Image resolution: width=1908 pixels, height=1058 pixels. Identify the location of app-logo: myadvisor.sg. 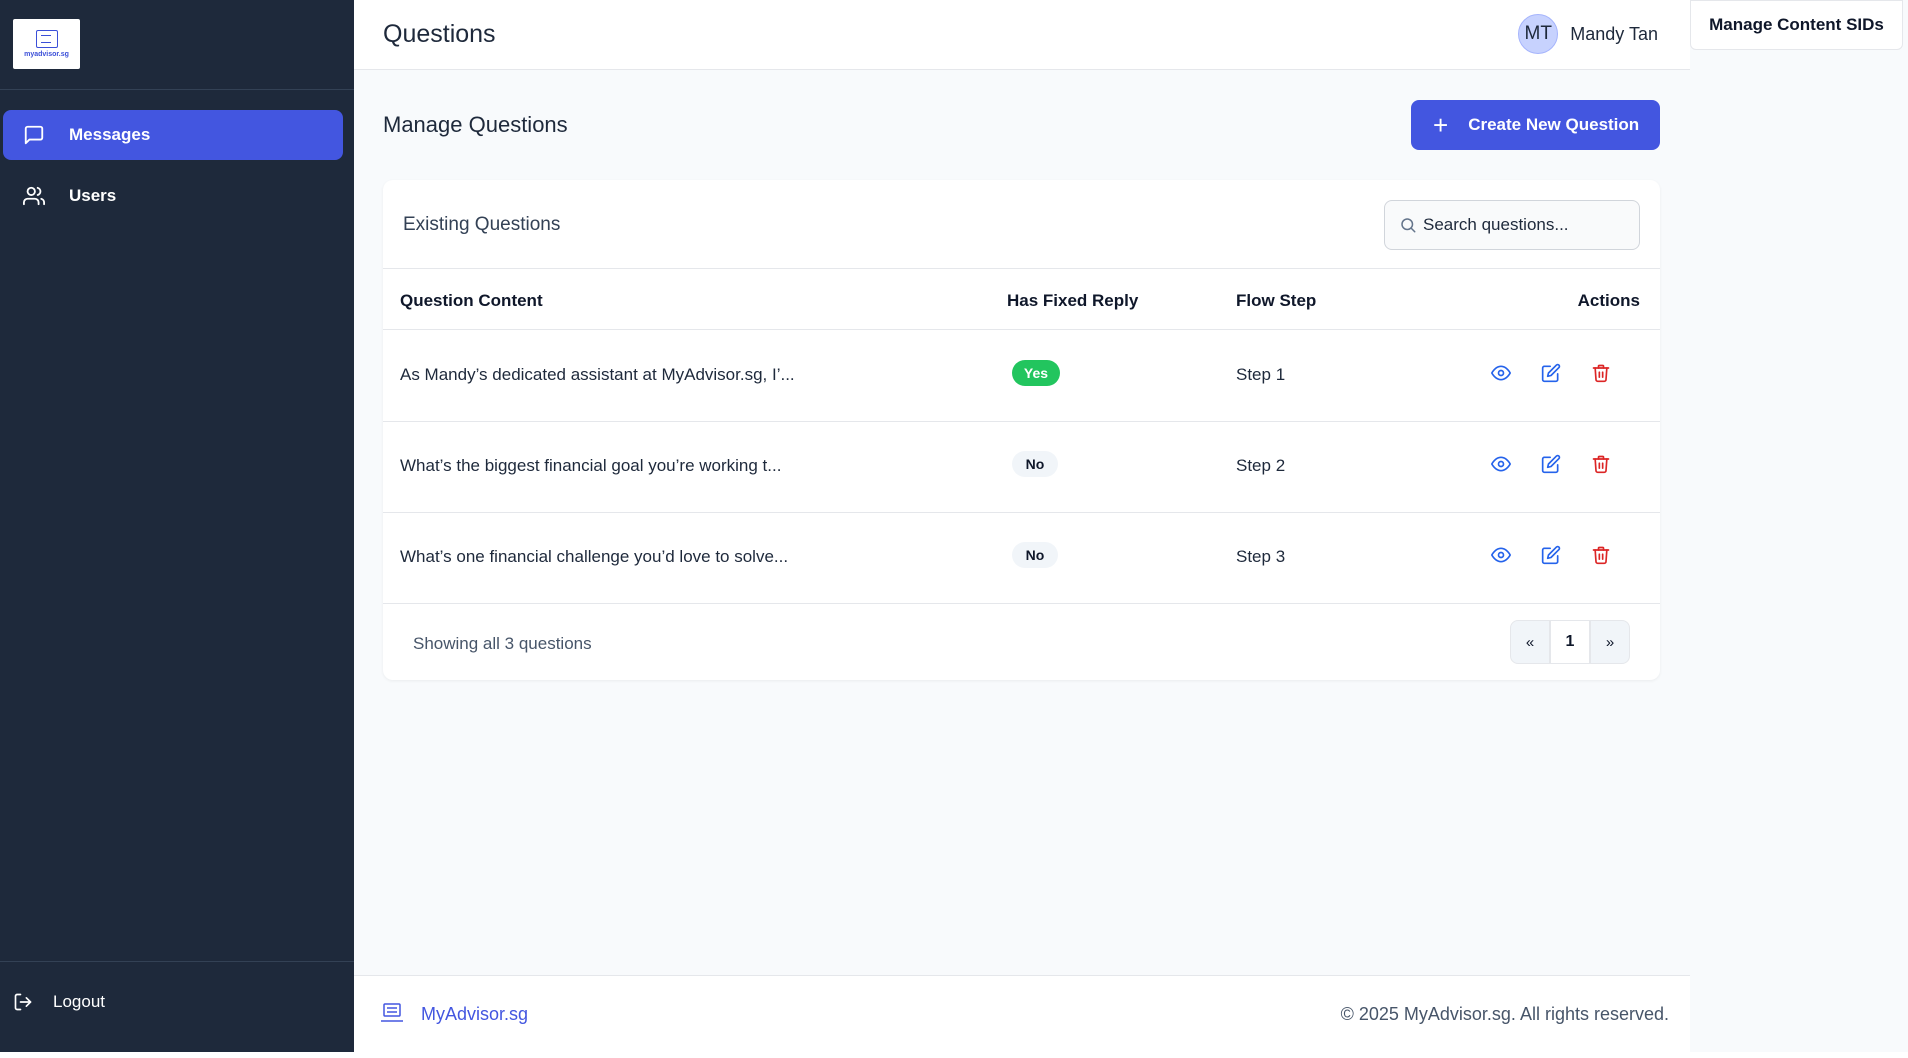
(46, 44).